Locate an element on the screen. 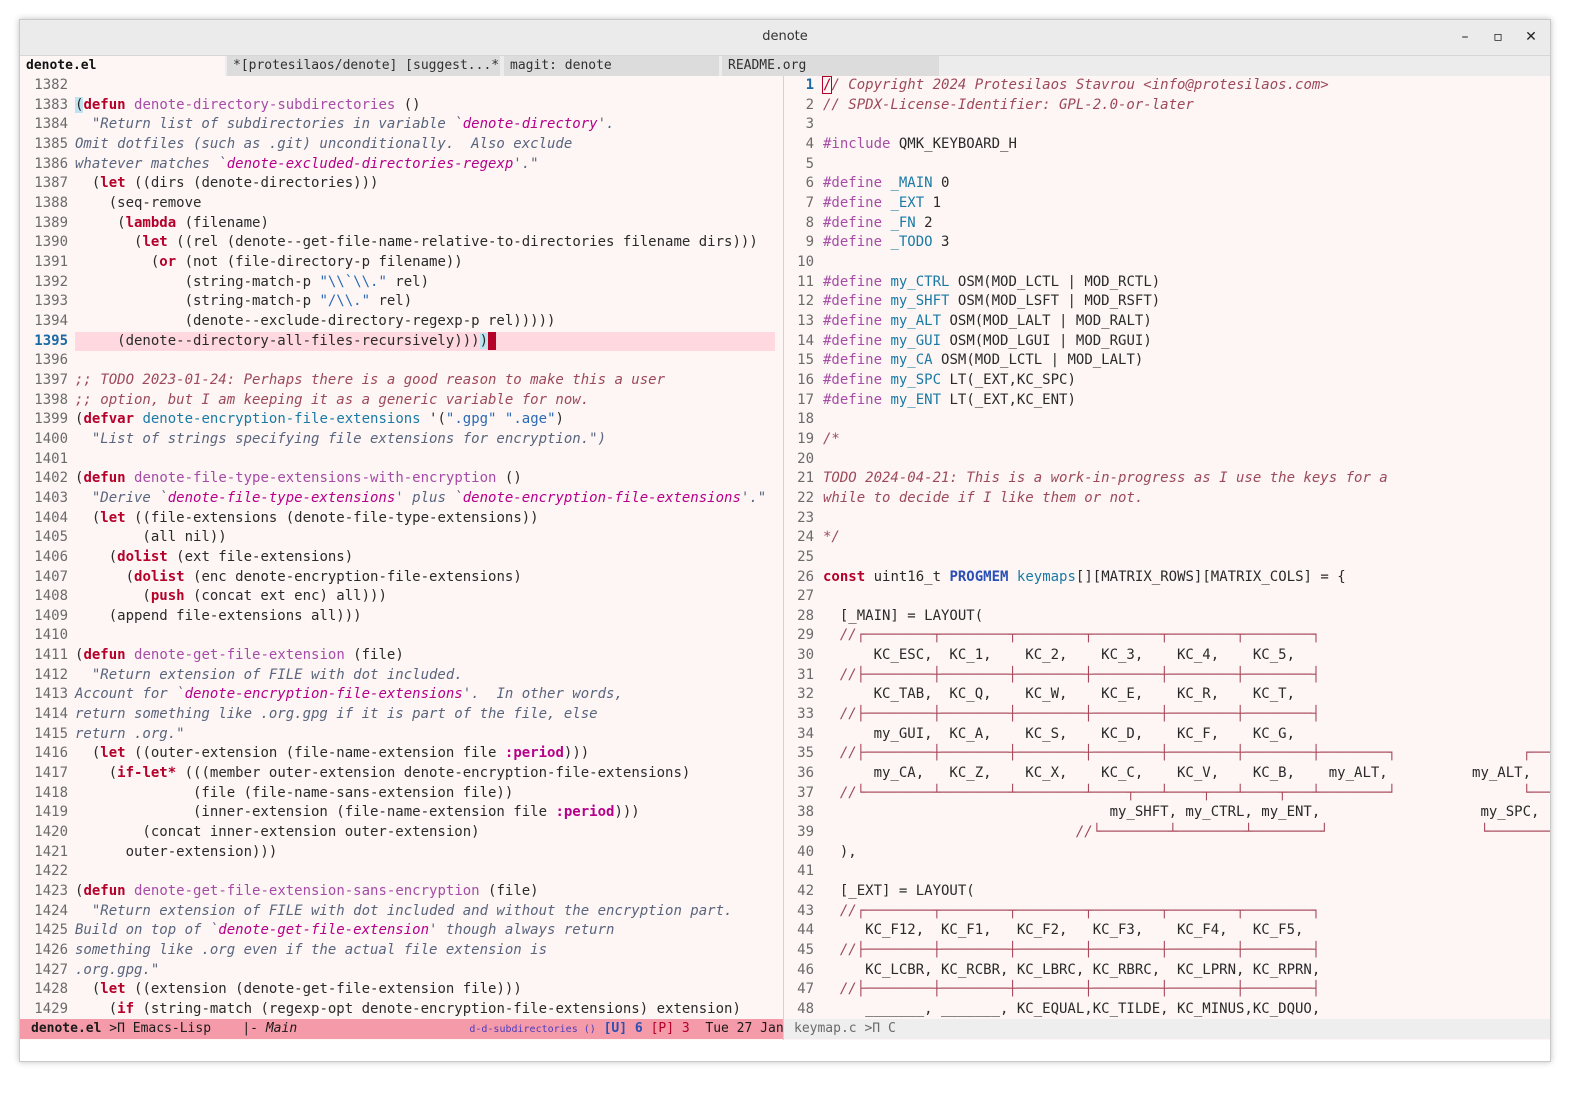 The image size is (1595, 1098). code-line: 1408 (push (concat ext enc) all))) is located at coordinates (401, 597).